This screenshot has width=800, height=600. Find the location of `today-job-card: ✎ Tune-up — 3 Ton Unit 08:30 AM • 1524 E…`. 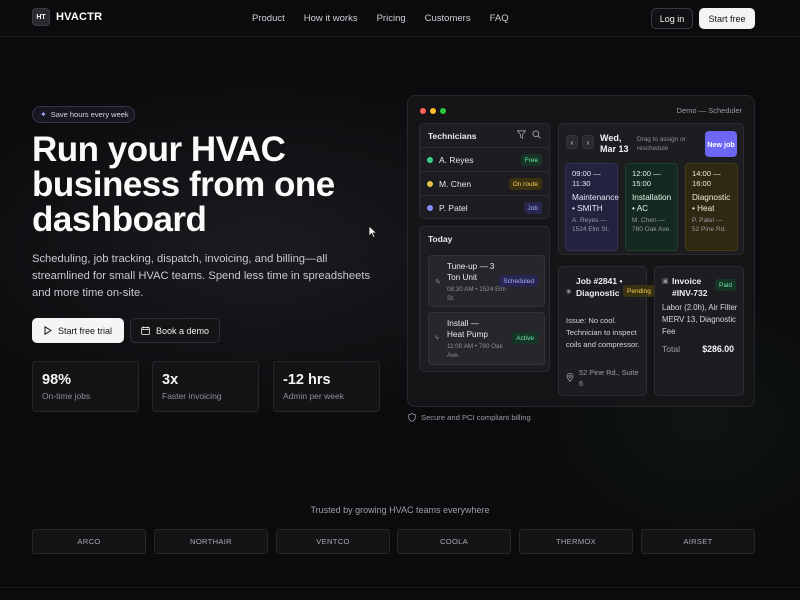

today-job-card: ✎ Tune-up — 3 Ton Unit 08:30 AM • 1524 E… is located at coordinates (486, 281).